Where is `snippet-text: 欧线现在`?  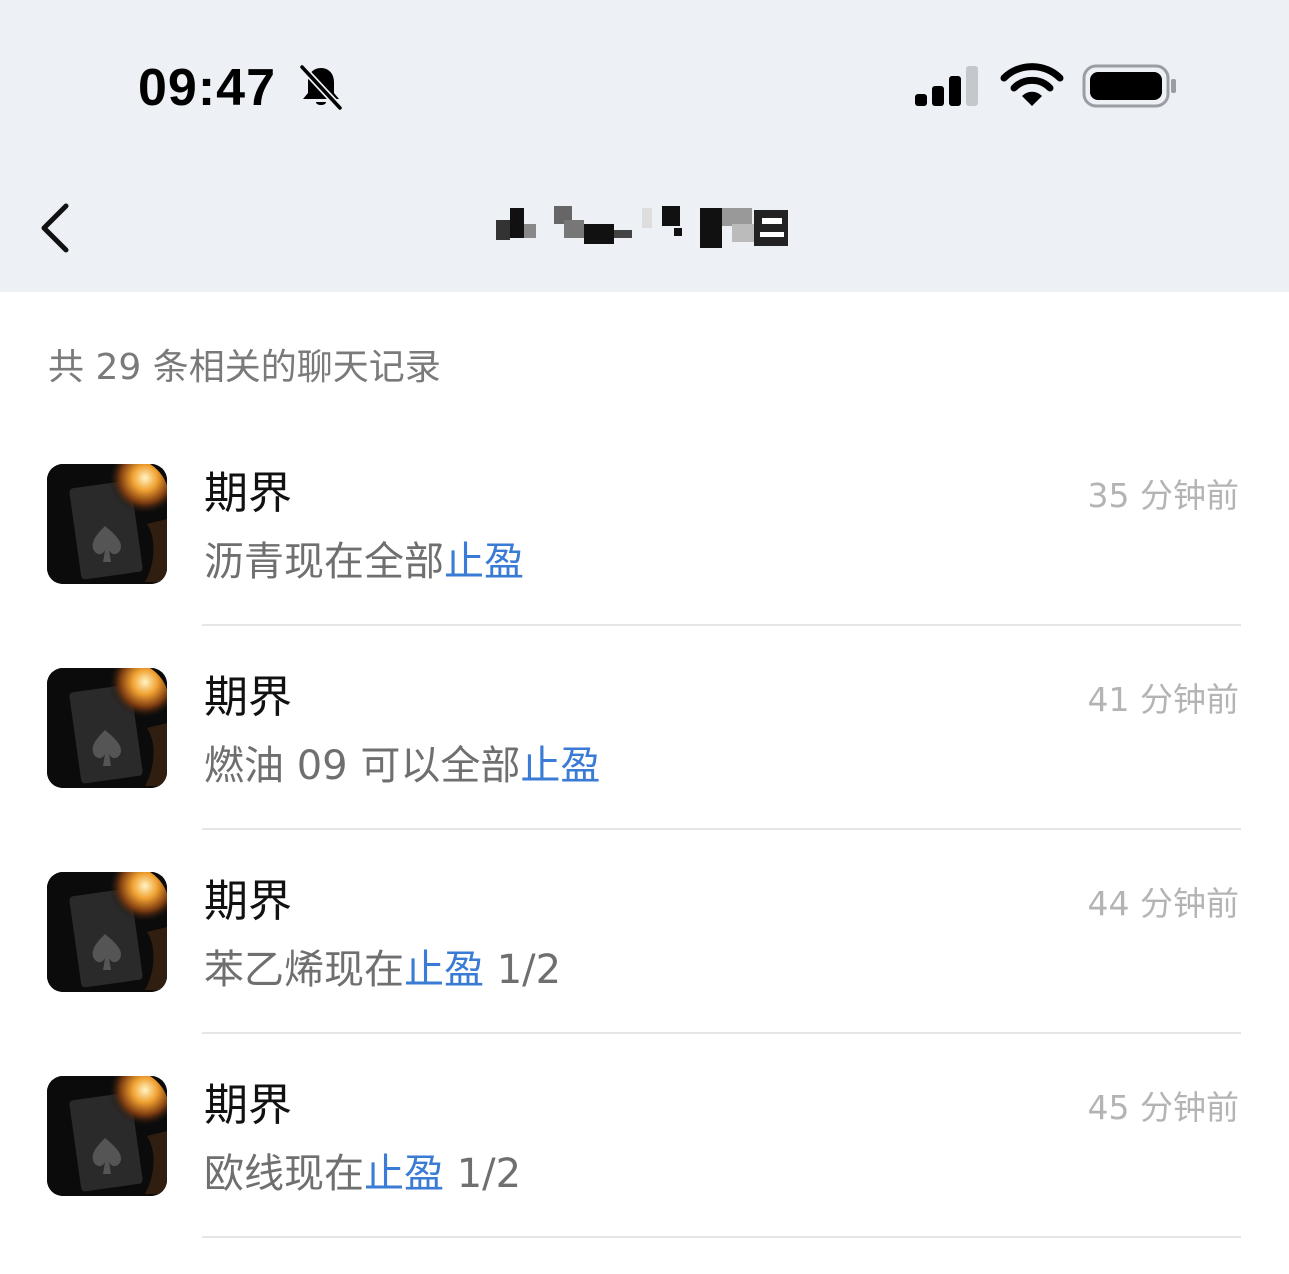
snippet-text: 欧线现在 is located at coordinates (284, 1174).